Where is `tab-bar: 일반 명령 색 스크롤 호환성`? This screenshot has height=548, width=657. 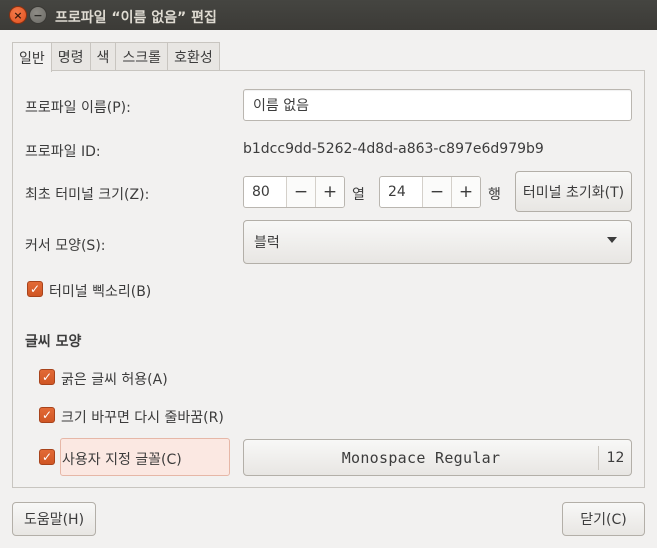
tab-bar: 일반 명령 색 스크롤 호환성 is located at coordinates (116, 57).